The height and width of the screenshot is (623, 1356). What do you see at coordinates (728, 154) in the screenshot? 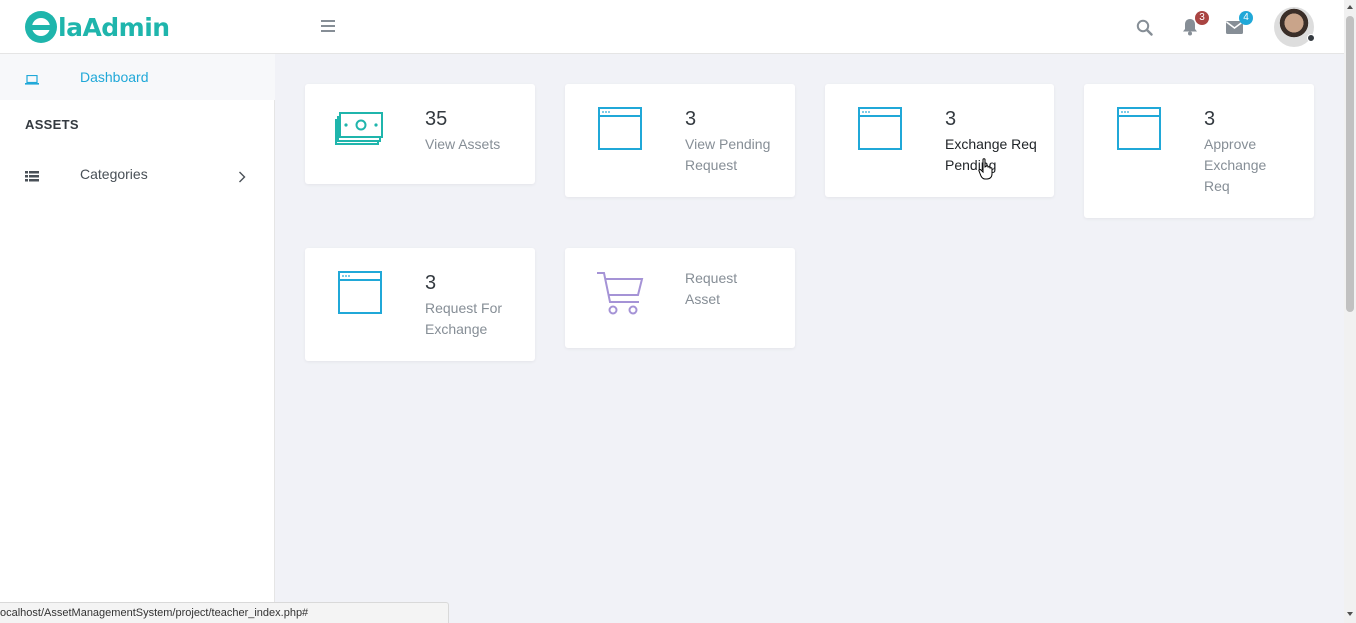
I see `card-label: View Pending Request` at bounding box center [728, 154].